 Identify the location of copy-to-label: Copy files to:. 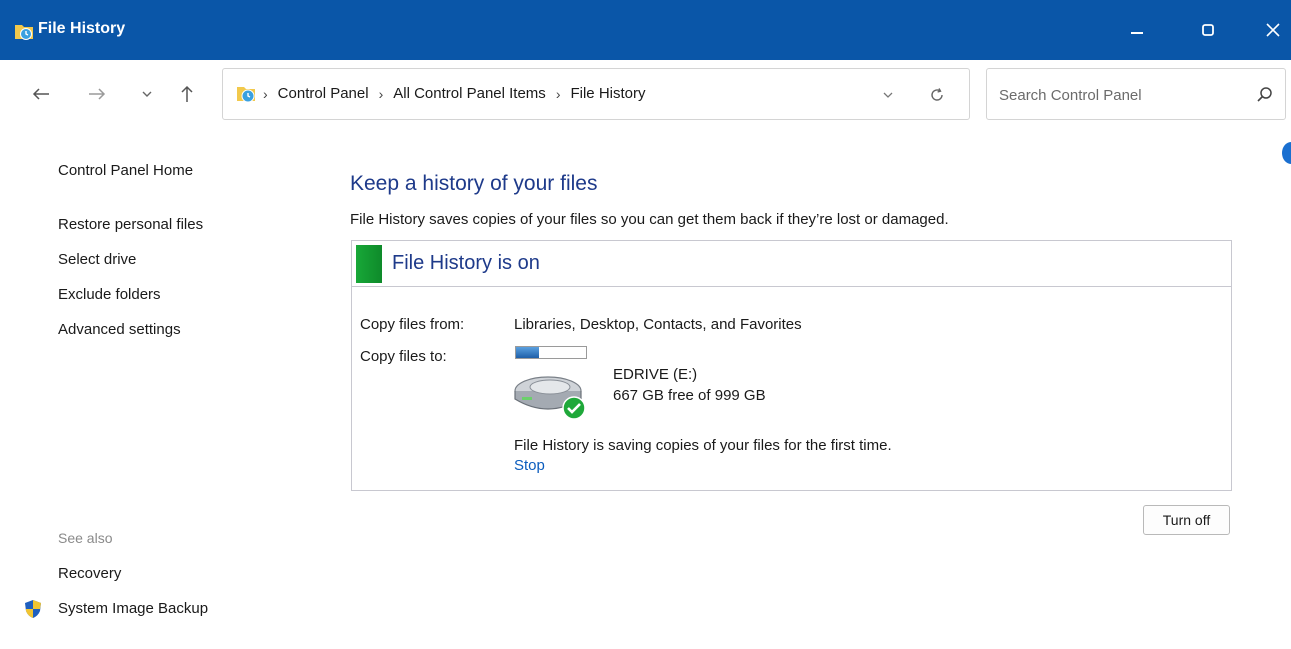
(403, 356).